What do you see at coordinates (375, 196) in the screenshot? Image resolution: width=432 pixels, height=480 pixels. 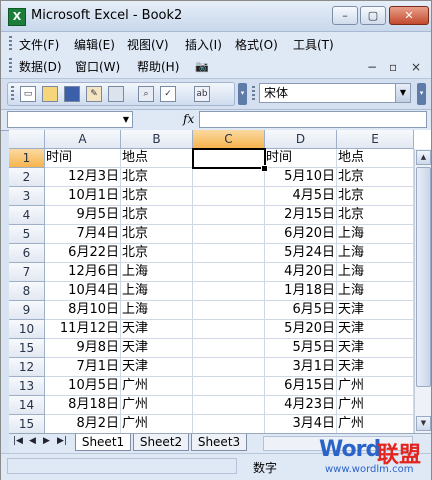 I see `cell-e: 北京` at bounding box center [375, 196].